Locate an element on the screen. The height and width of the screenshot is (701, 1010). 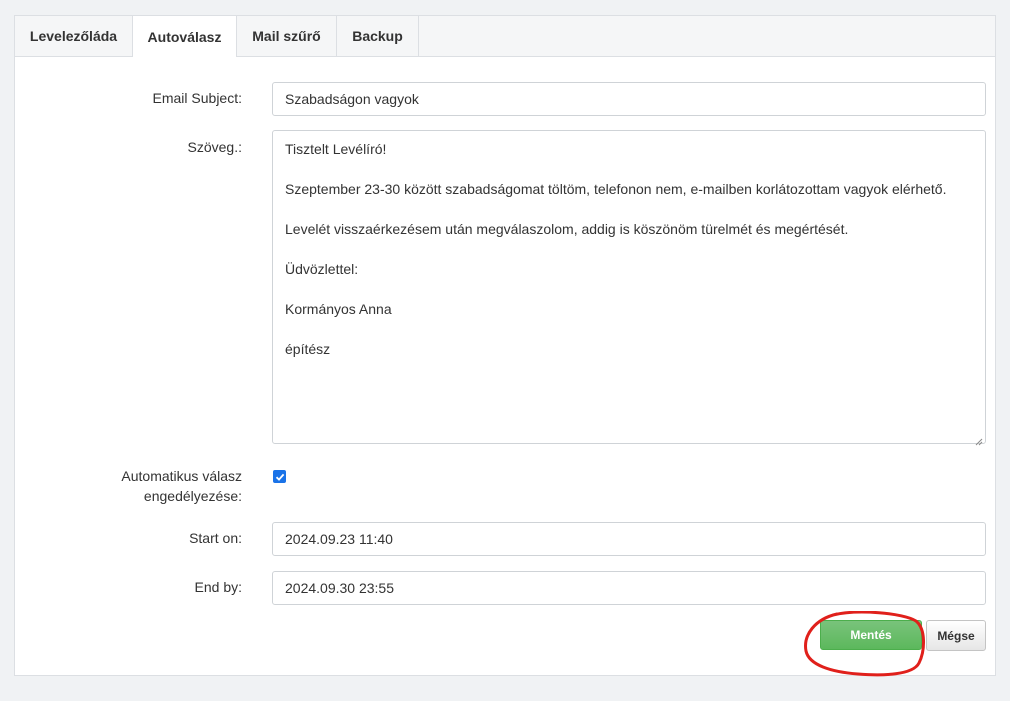
auto-reply-label-line2: engedélyezése: is located at coordinates (192, 496).